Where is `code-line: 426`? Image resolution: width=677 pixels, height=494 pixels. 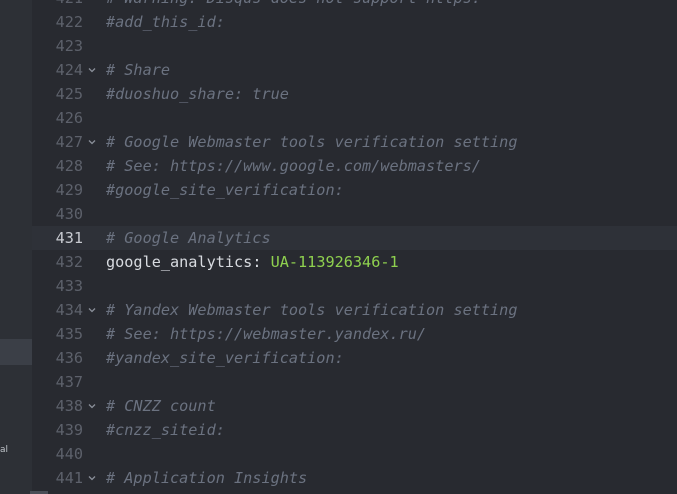
code-line: 426 is located at coordinates (354, 118).